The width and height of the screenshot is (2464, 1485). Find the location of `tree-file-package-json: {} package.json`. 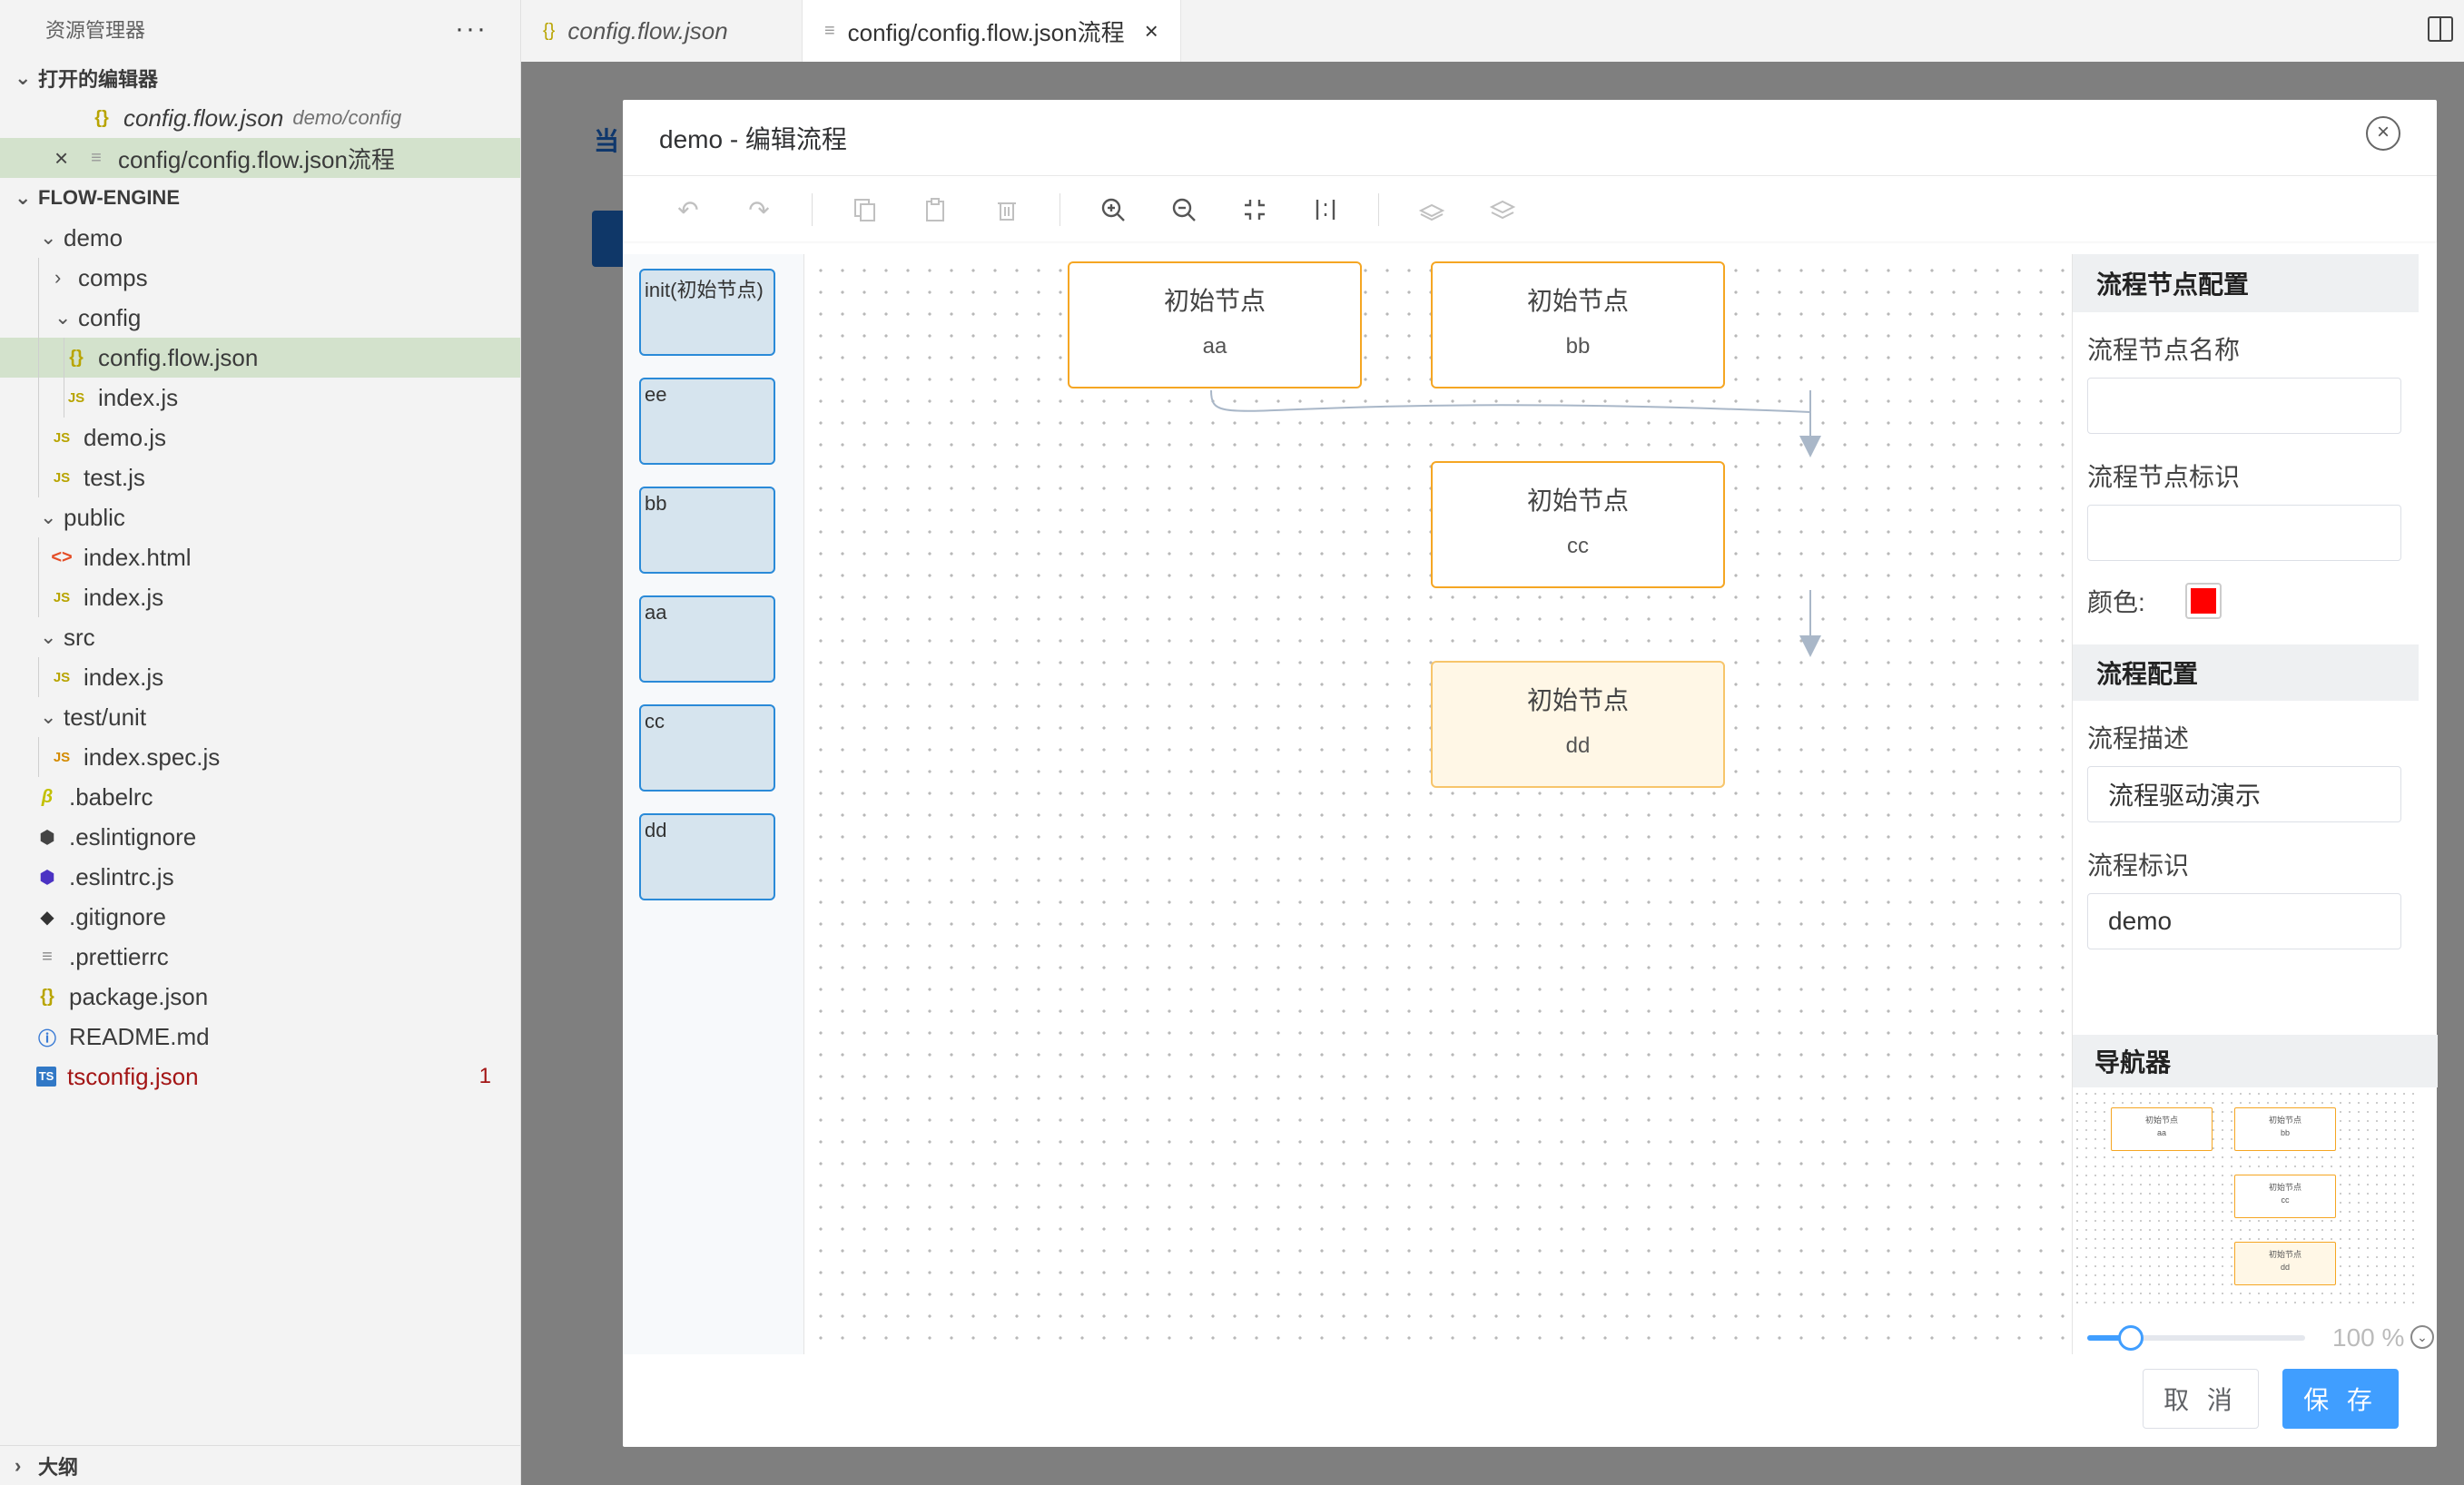

tree-file-package-json: {} package.json is located at coordinates (260, 997).